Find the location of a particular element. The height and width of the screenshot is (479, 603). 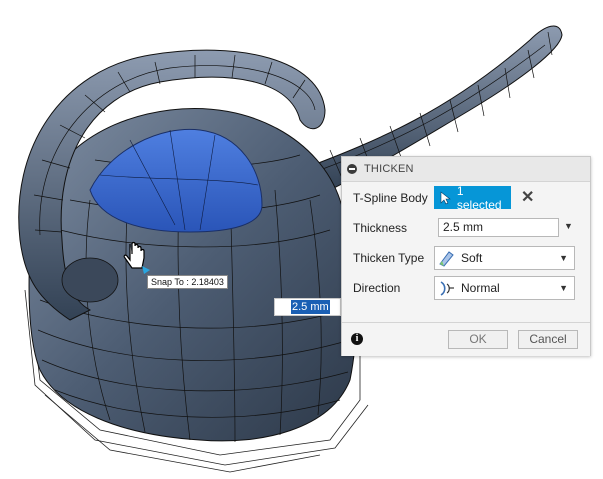

cancel-button: Cancel is located at coordinates (548, 339).